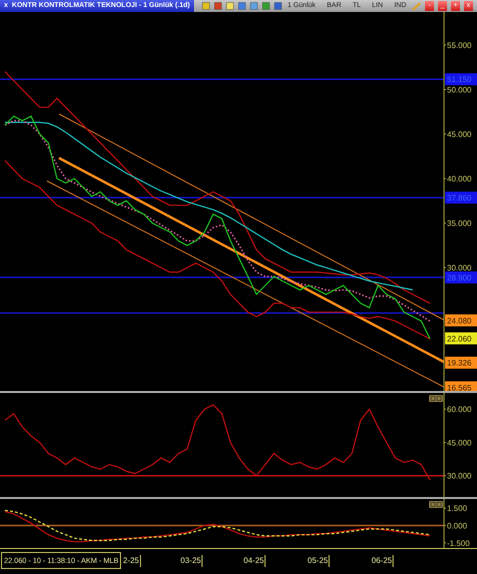 The image size is (477, 574). I want to click on tick-label: 35.000, so click(458, 223).